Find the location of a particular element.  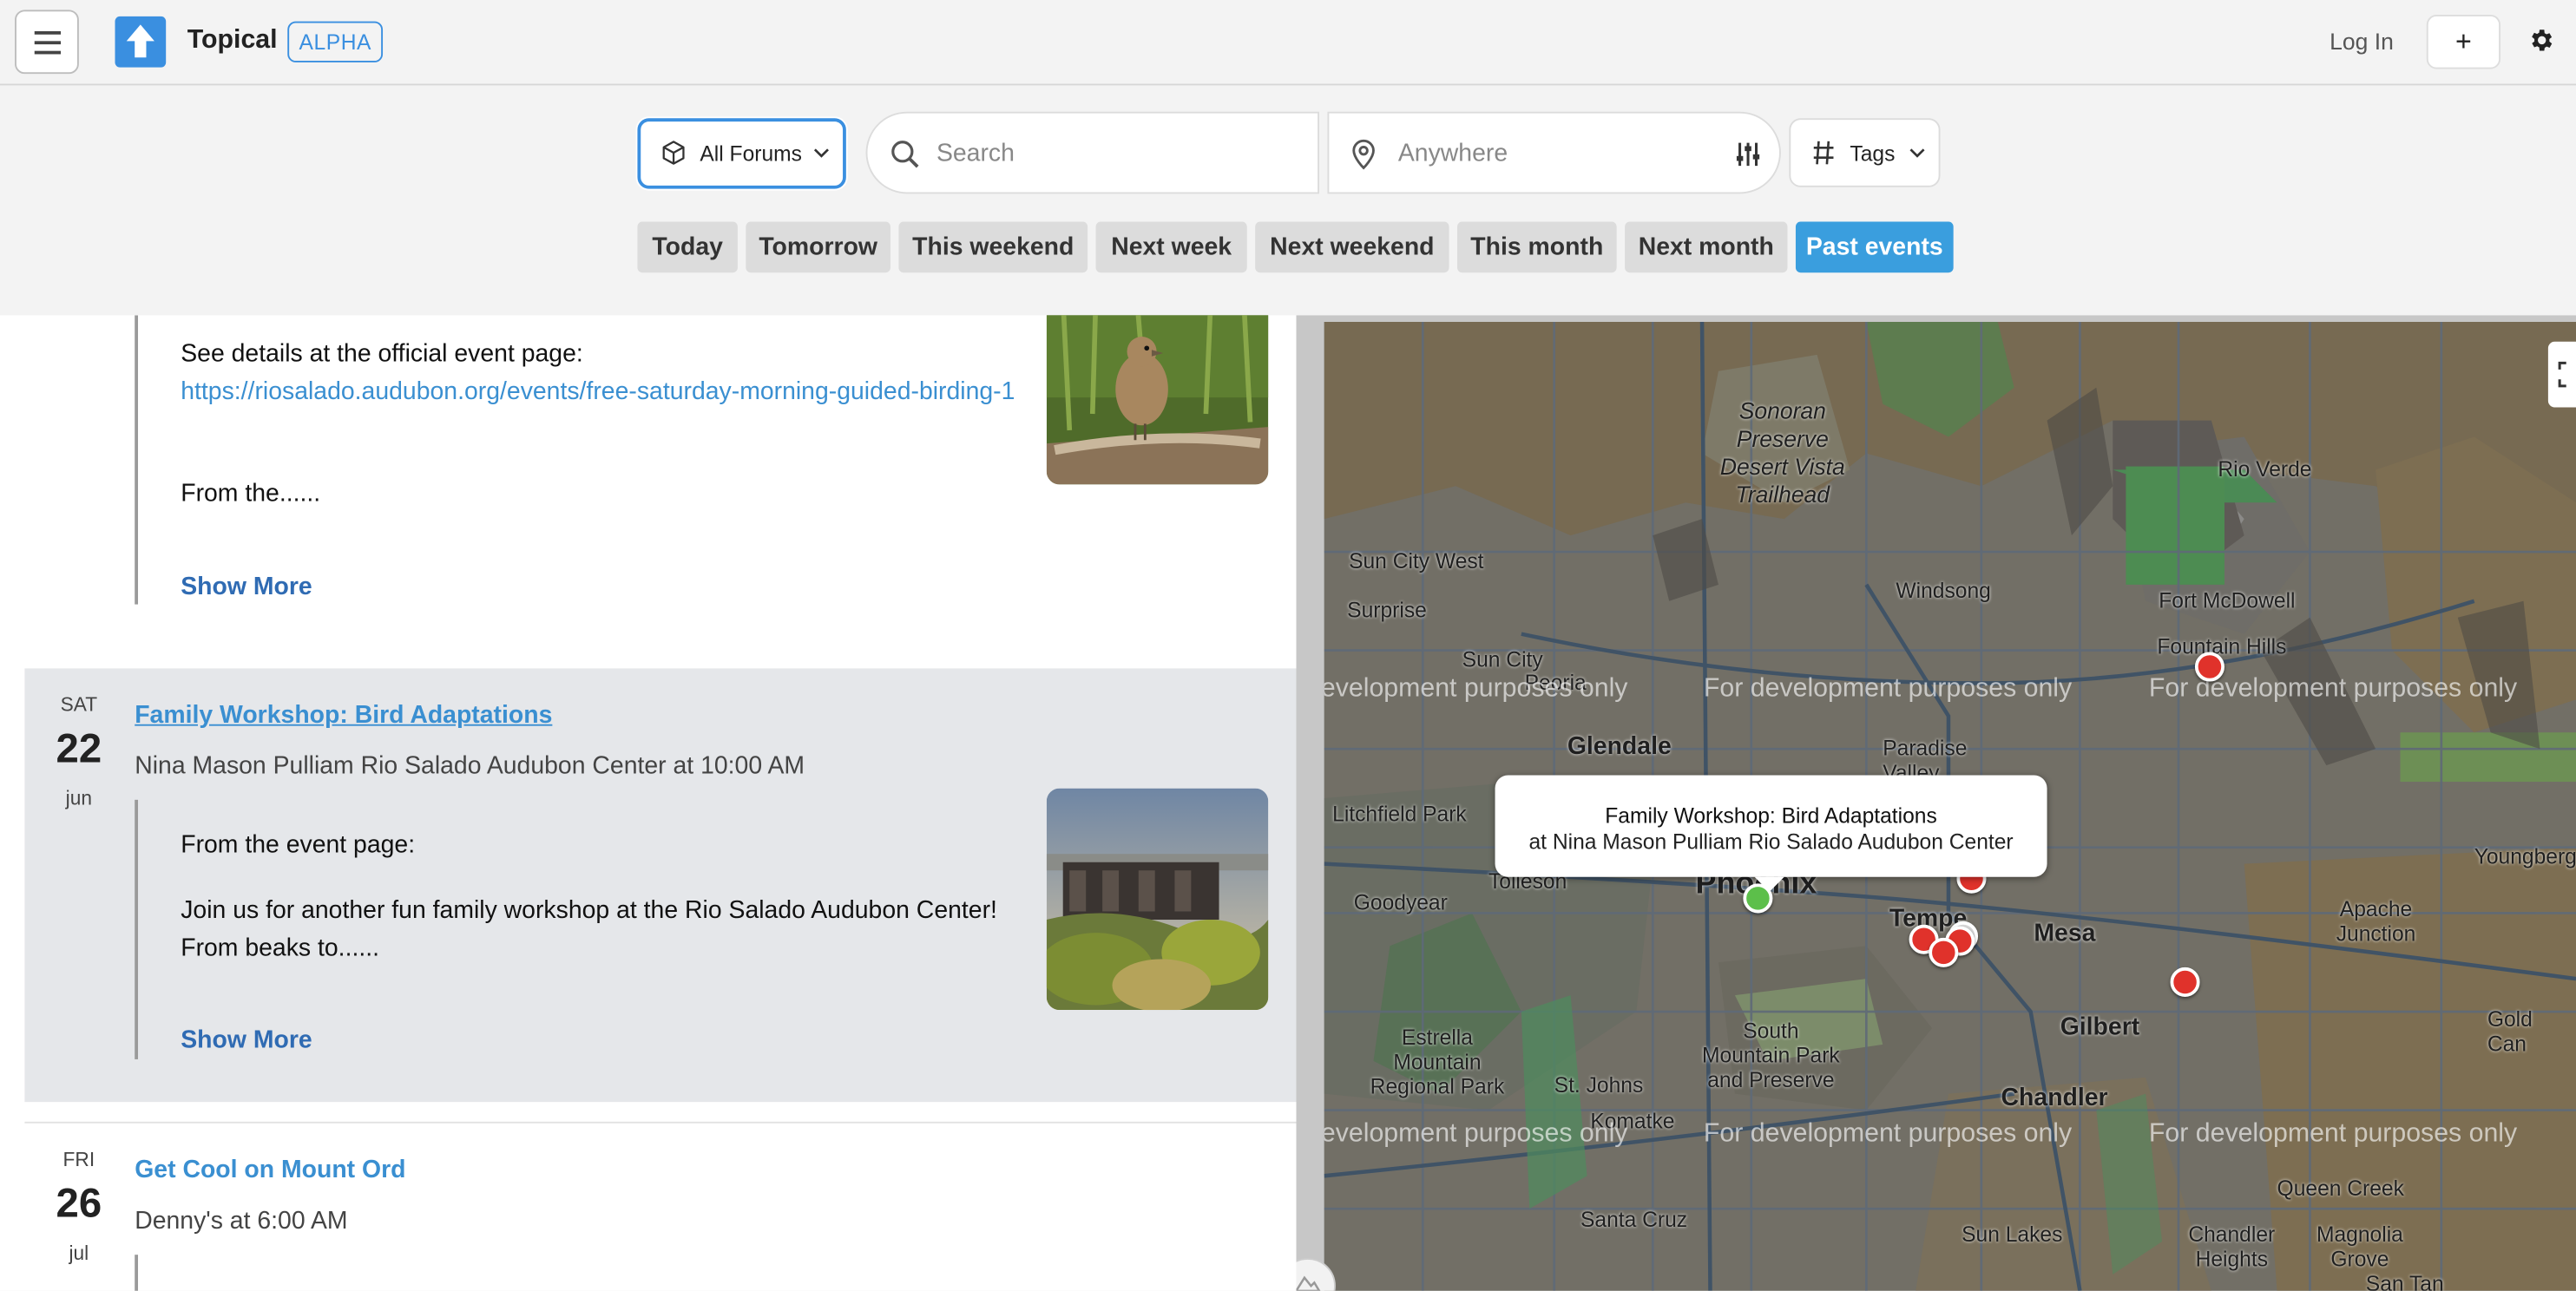

event-title-link: Get Cool on Mount Ord is located at coordinates (270, 1170).